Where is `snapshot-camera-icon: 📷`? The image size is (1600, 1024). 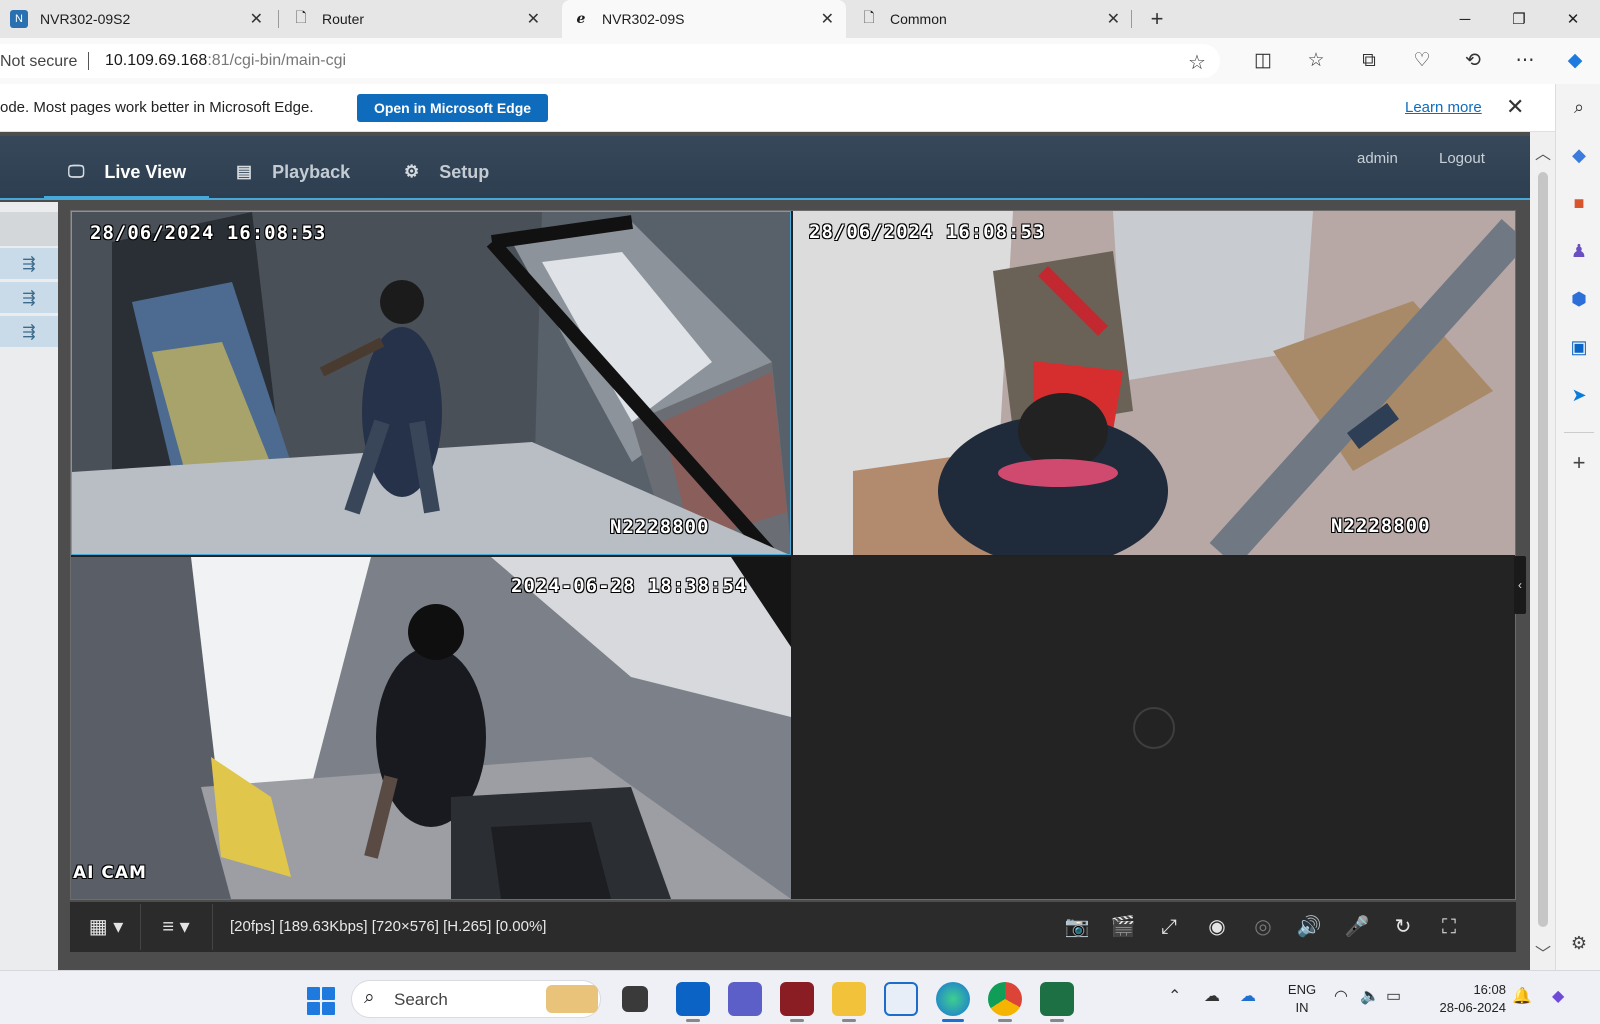
snapshot-camera-icon: 📷 is located at coordinates (1077, 927).